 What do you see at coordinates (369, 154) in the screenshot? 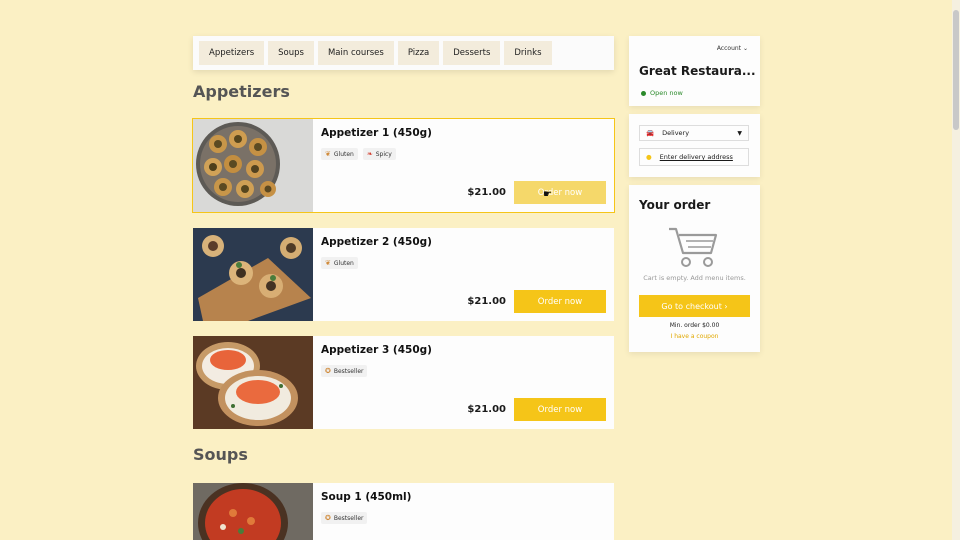
I see `chili-icon: ❧` at bounding box center [369, 154].